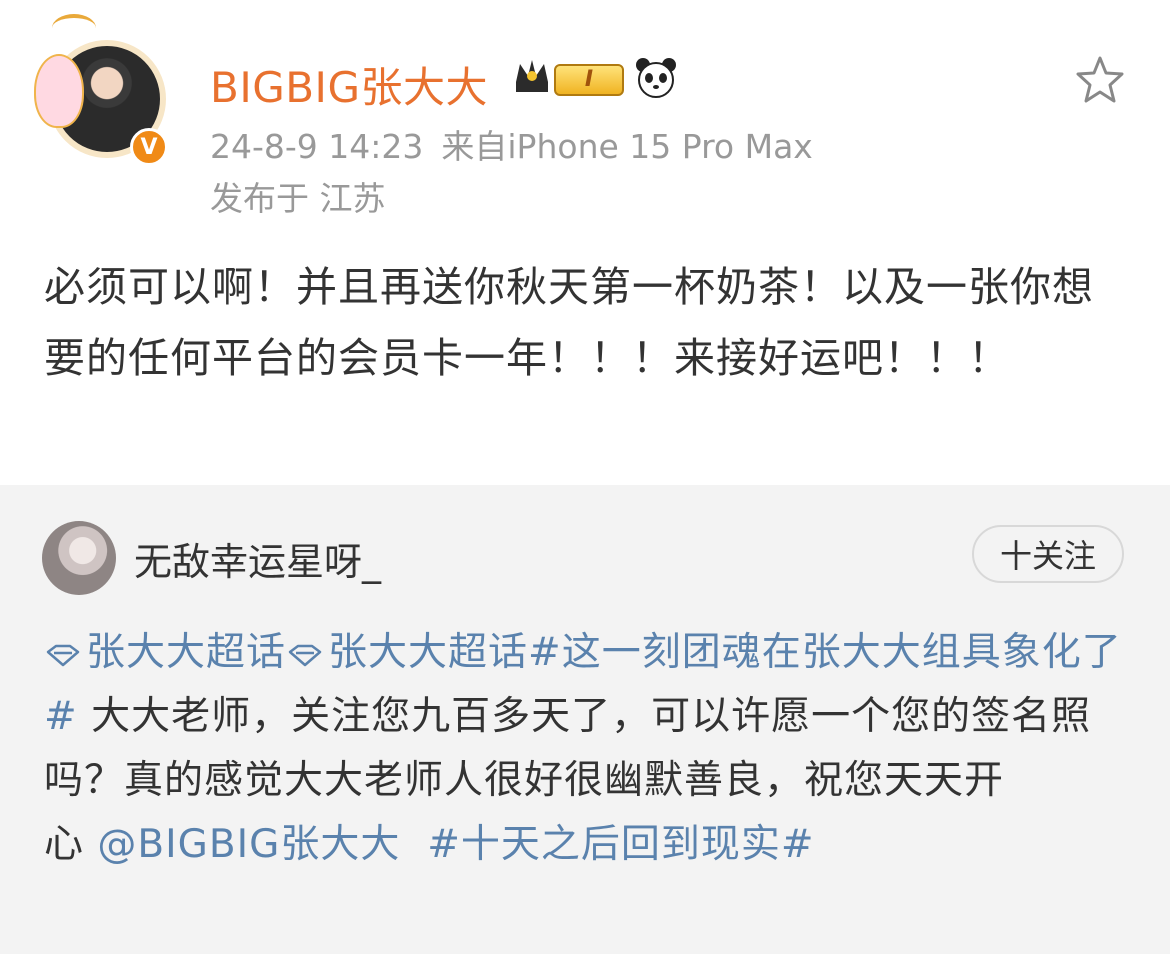 This screenshot has width=1170, height=954. What do you see at coordinates (656, 78) in the screenshot?
I see `panda-icon` at bounding box center [656, 78].